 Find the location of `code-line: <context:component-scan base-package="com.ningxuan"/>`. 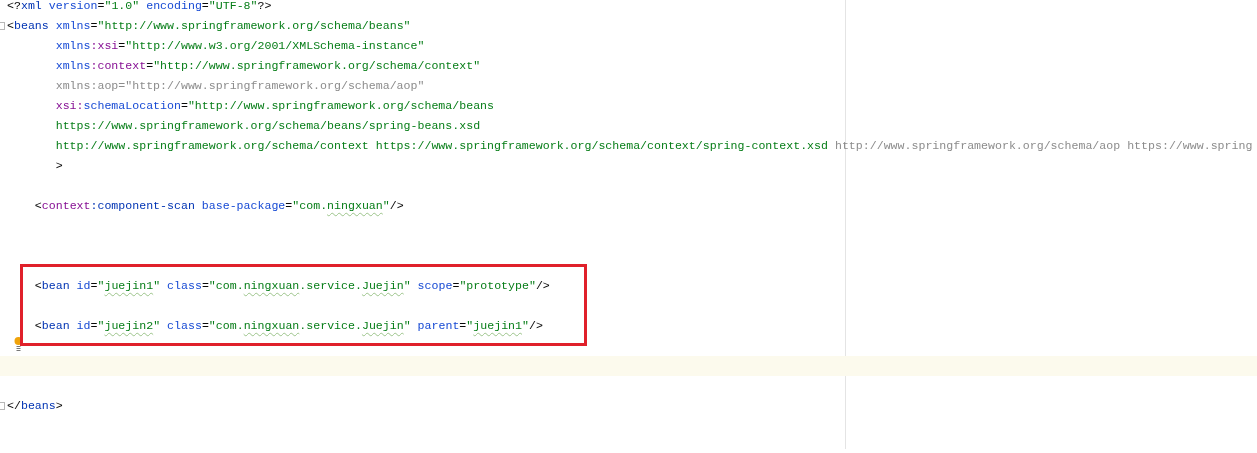

code-line: <context:component-scan base-package="com.ningxuan"/> is located at coordinates (218, 206).